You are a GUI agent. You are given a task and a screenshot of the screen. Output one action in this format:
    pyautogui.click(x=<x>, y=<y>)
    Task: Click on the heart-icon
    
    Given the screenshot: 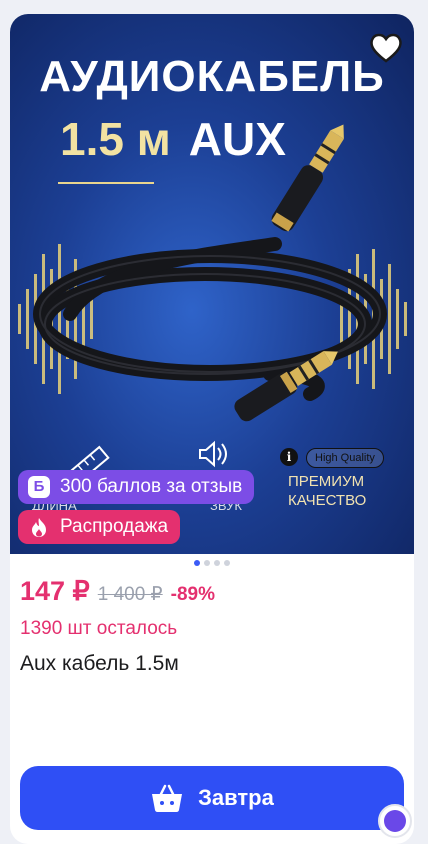 What is the action you would take?
    pyautogui.click(x=386, y=48)
    